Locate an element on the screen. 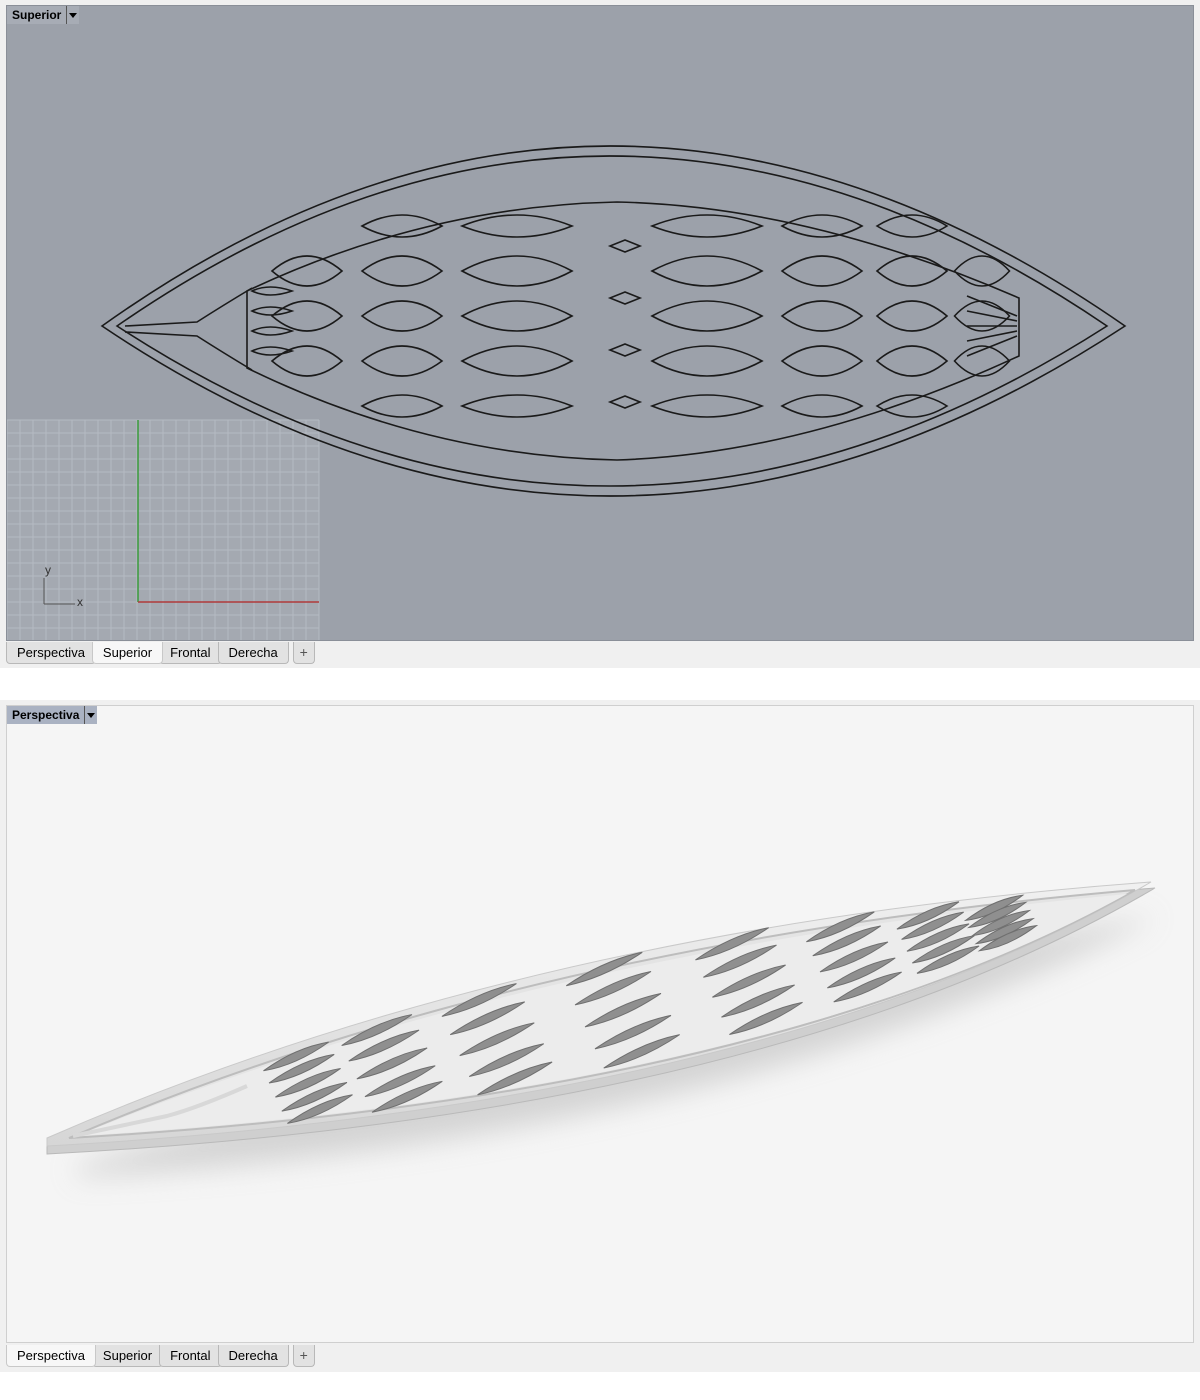 Image resolution: width=1200 pixels, height=1400 pixels. construction-grid: y x is located at coordinates (163, 529).